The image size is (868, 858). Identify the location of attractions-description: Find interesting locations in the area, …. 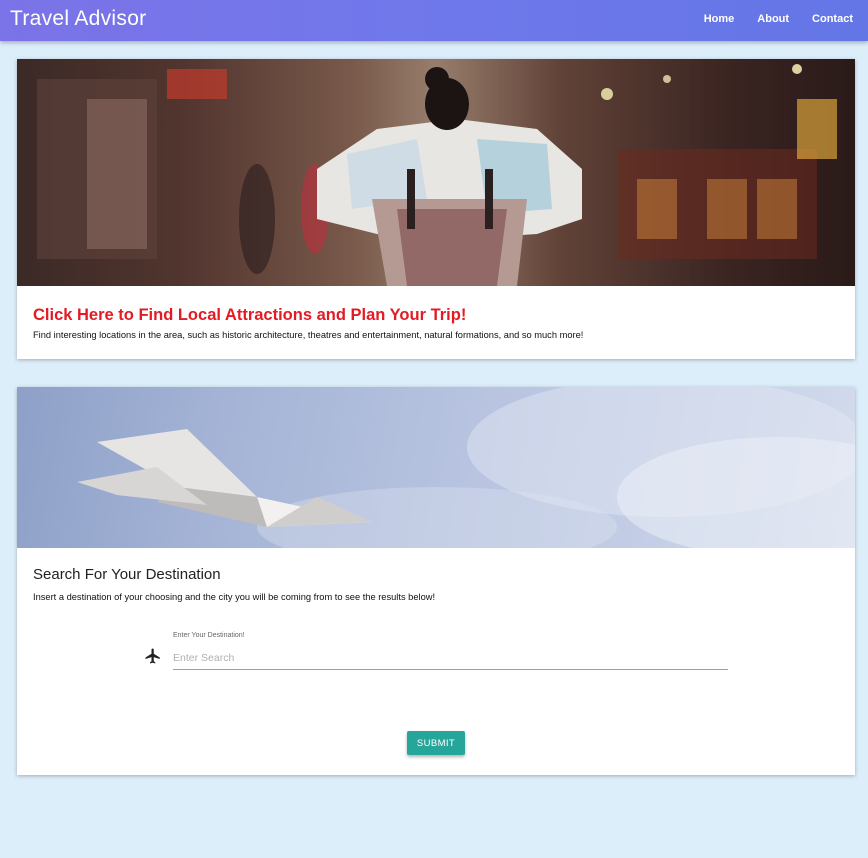
(308, 335).